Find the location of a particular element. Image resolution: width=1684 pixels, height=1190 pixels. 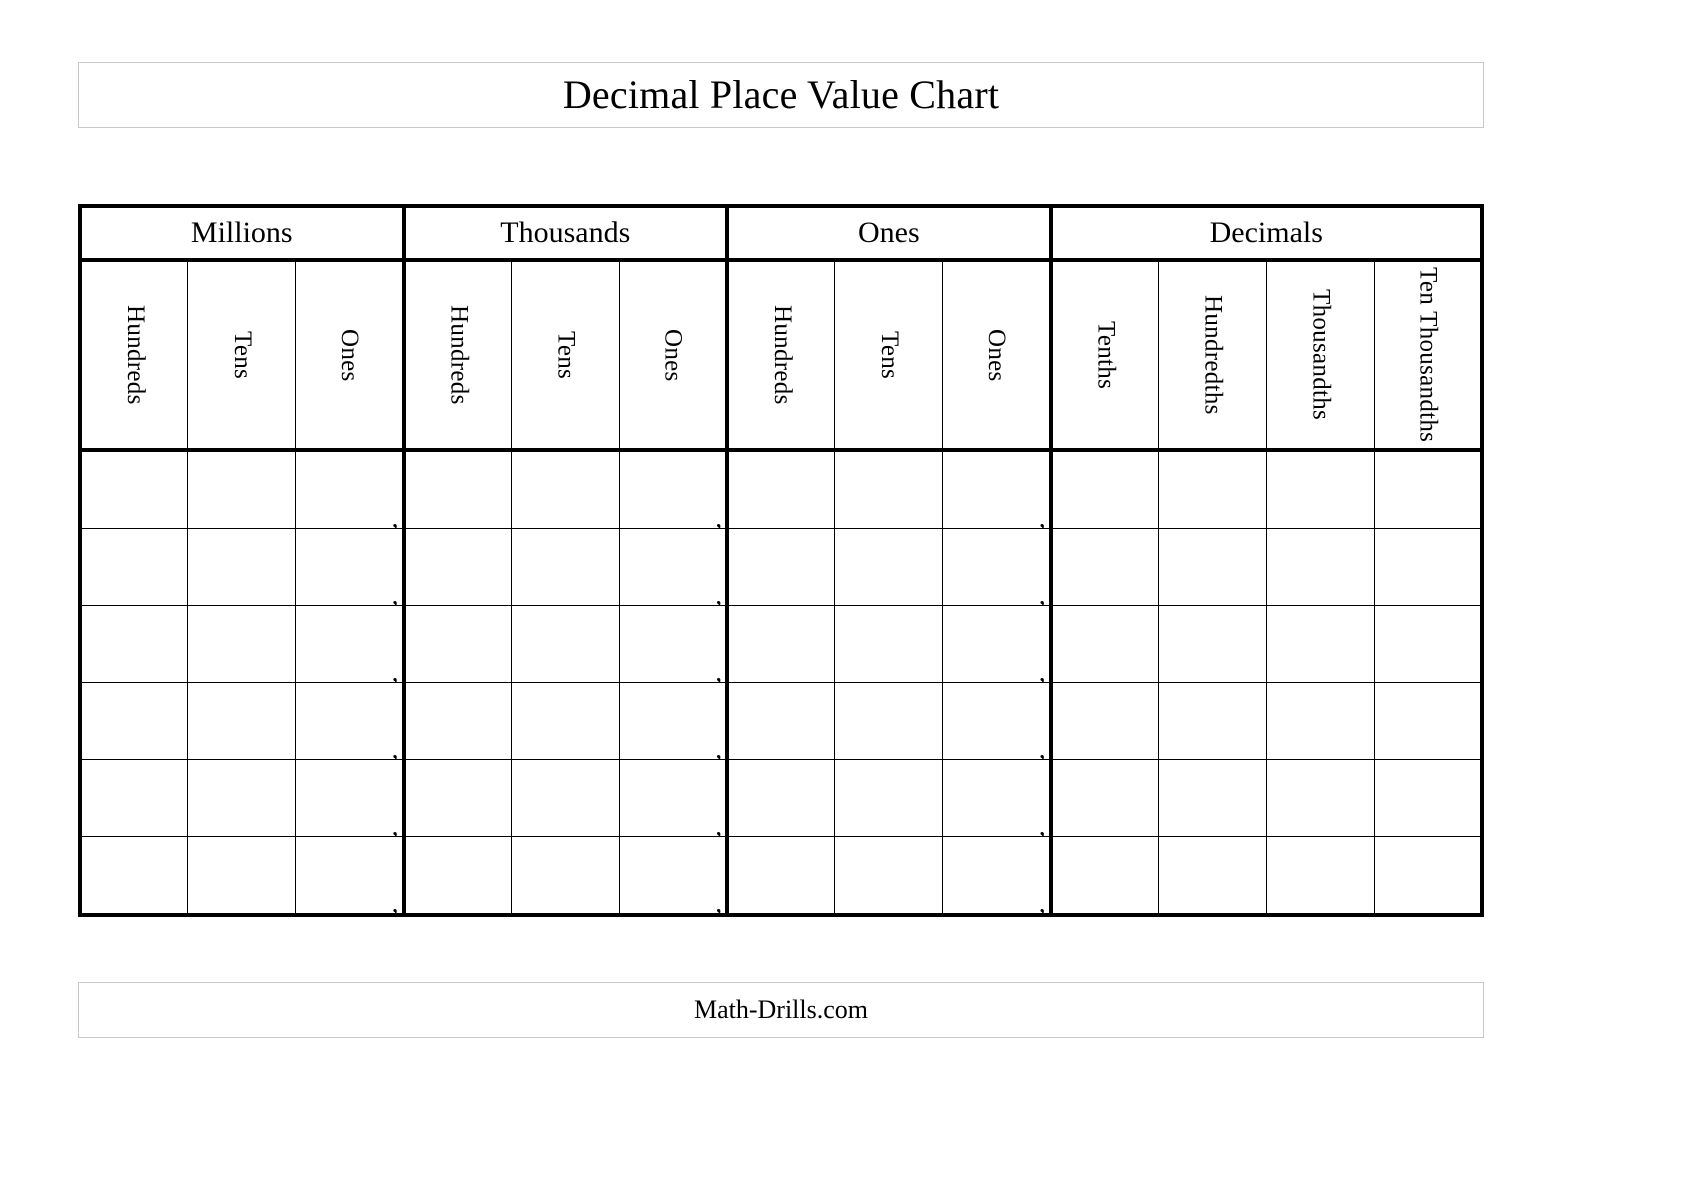

cell-r5-c12 is located at coordinates (1428, 876).